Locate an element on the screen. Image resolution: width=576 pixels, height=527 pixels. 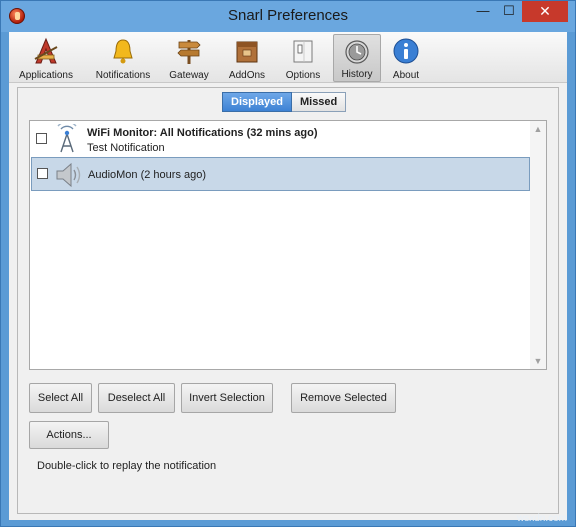
list-scrollbar: ▲ ▼ is located at coordinates (538, 245).